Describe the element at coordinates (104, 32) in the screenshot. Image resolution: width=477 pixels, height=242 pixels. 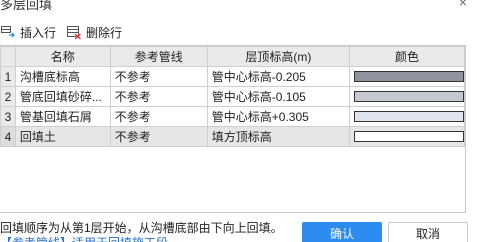
I see `delete-row-label: 删除行` at that location.